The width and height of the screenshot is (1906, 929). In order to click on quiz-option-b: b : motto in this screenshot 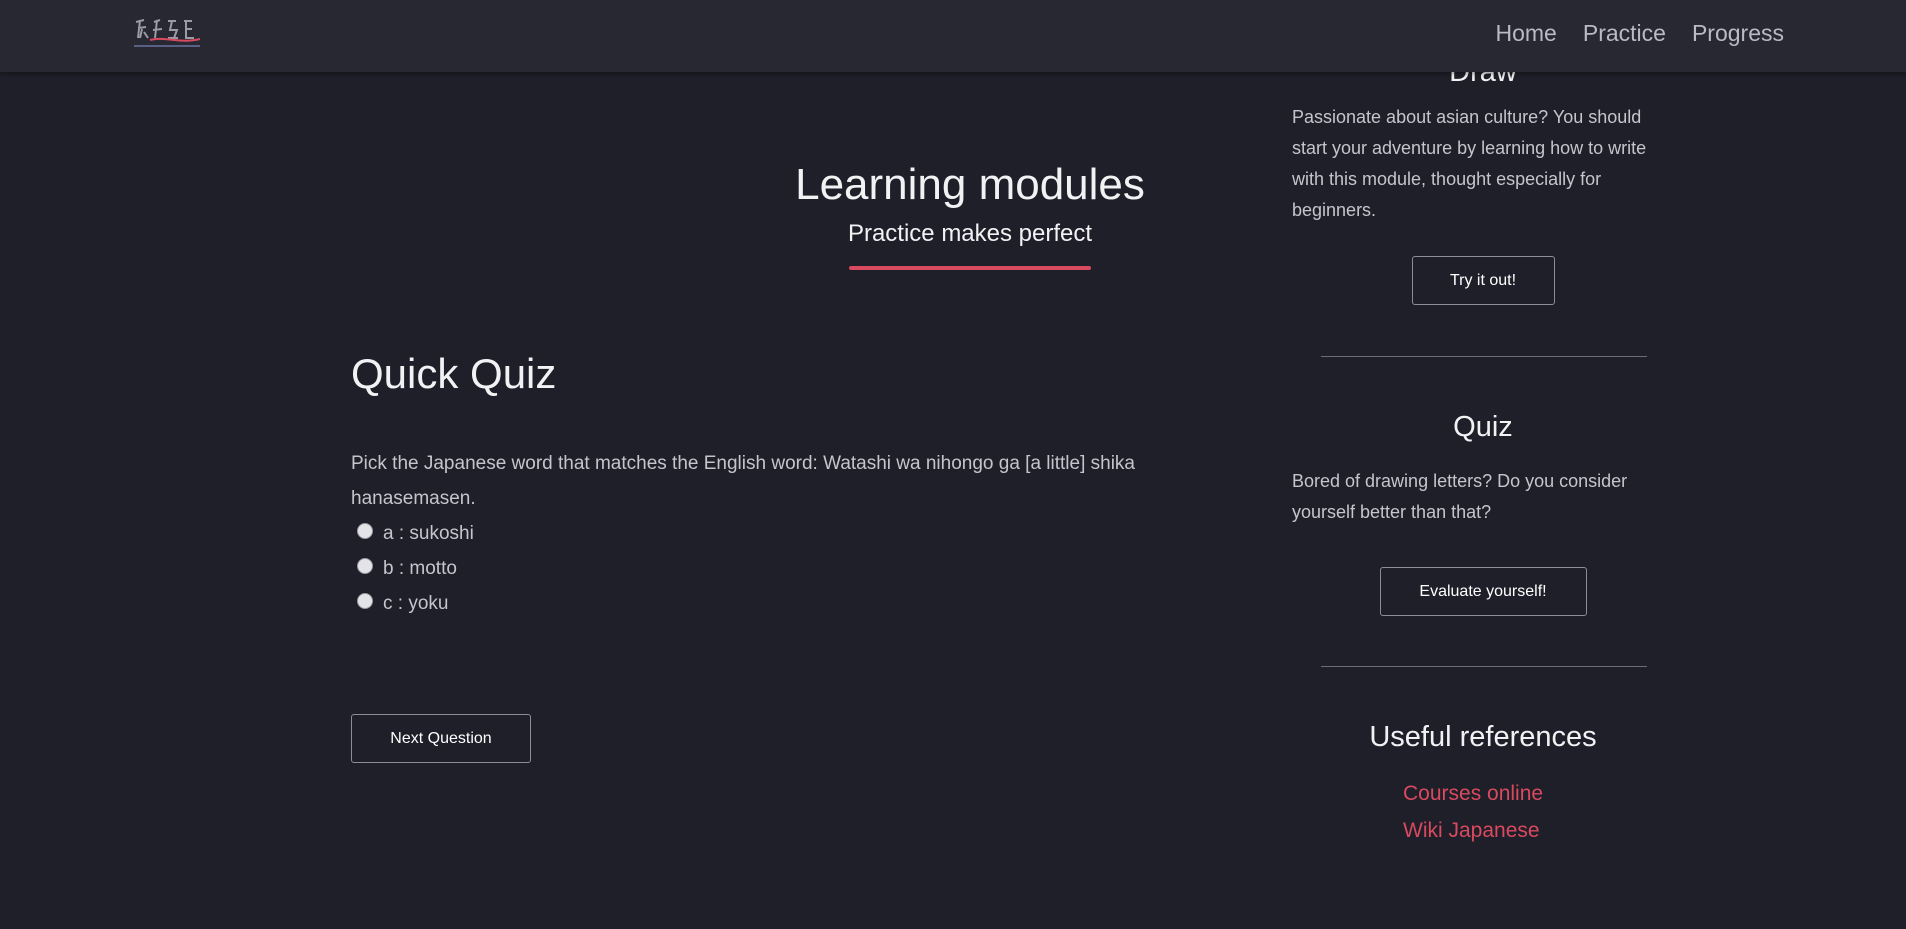, I will do `click(761, 568)`.